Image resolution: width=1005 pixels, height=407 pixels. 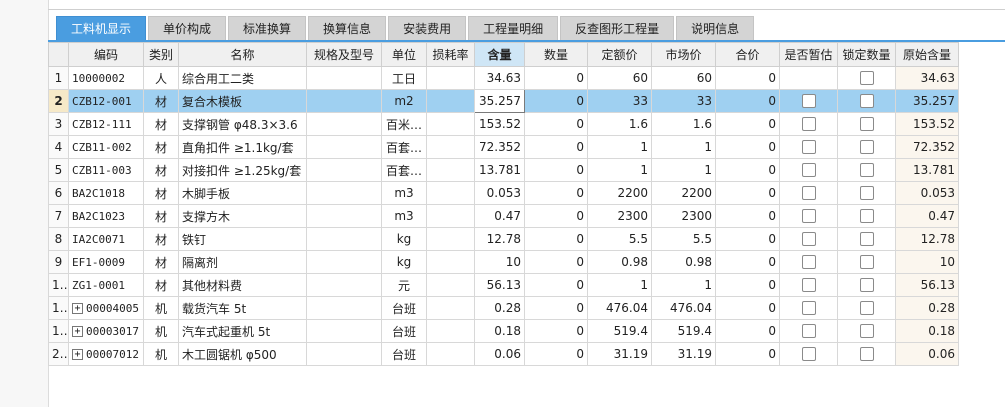 I want to click on header-category: 类别, so click(x=161, y=54).